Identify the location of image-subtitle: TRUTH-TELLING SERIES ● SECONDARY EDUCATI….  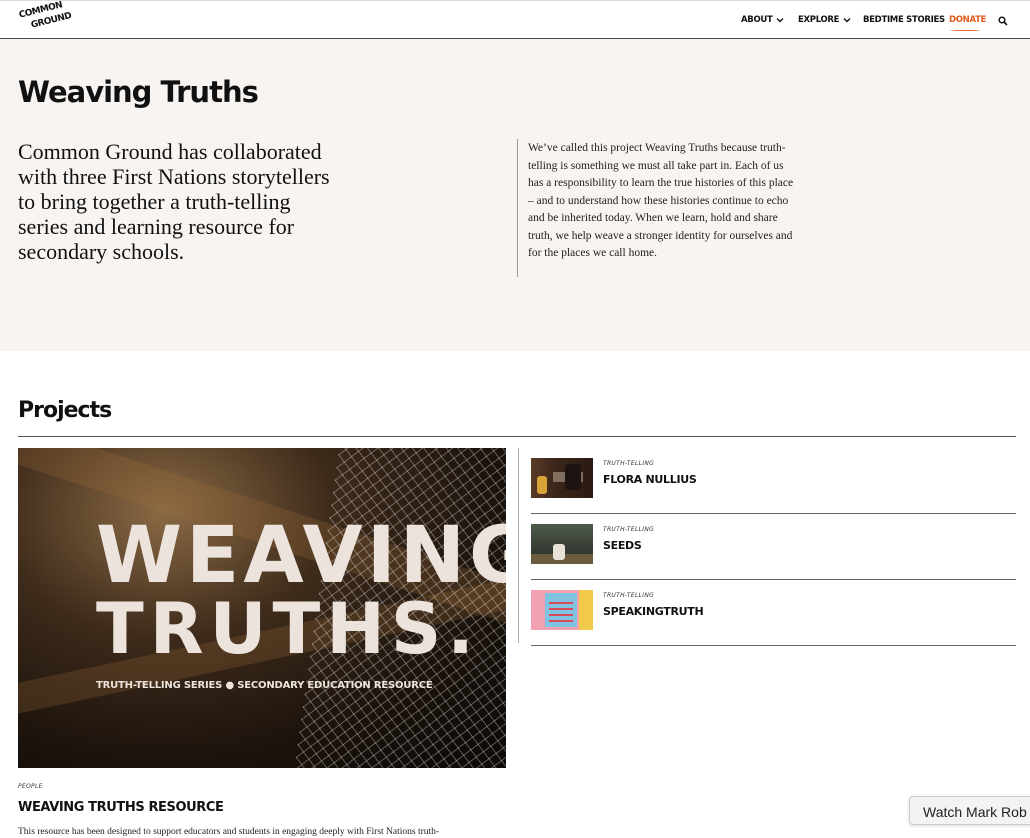
(264, 685).